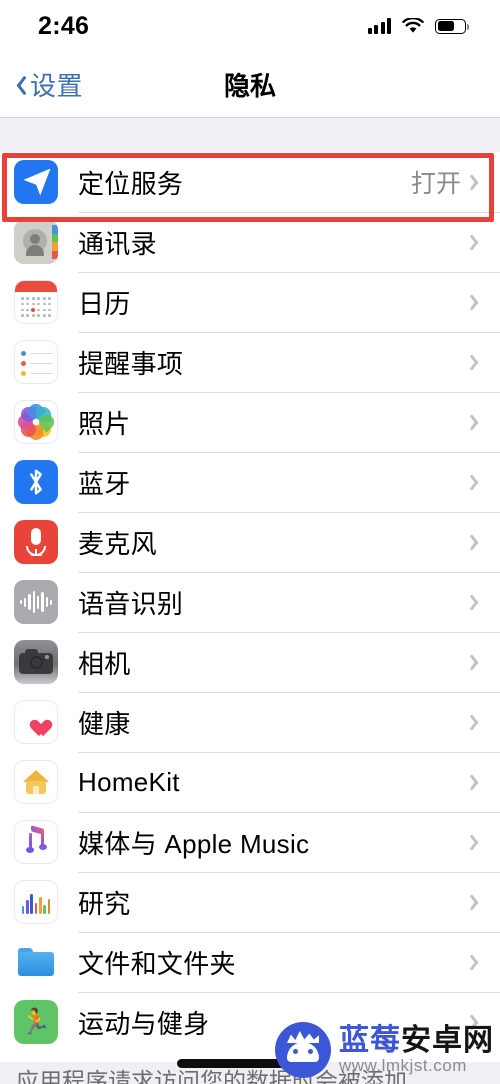 The height and width of the screenshot is (1084, 500). Describe the element at coordinates (36, 602) in the screenshot. I see `speech-recognition-icon` at that location.